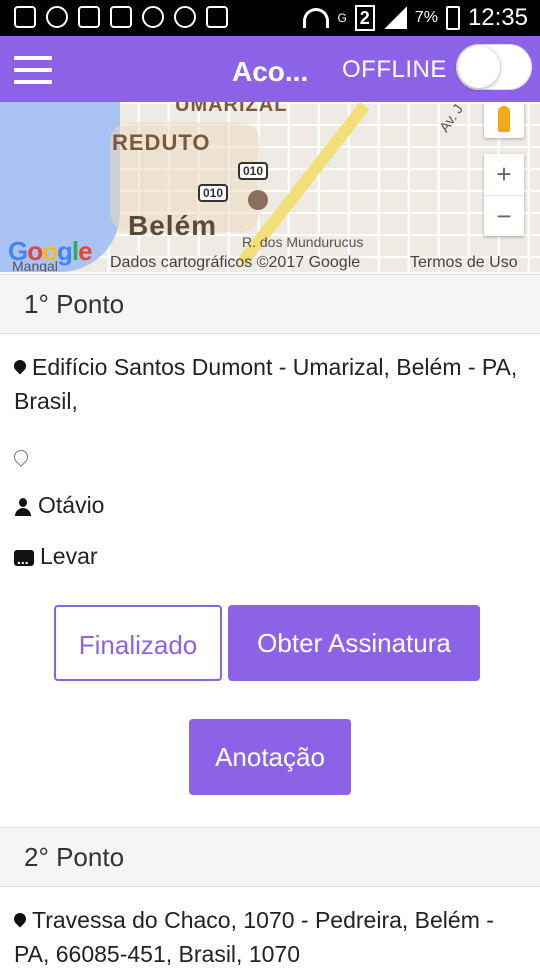 The width and height of the screenshot is (540, 971). I want to click on location-outline-icon, so click(21, 457).